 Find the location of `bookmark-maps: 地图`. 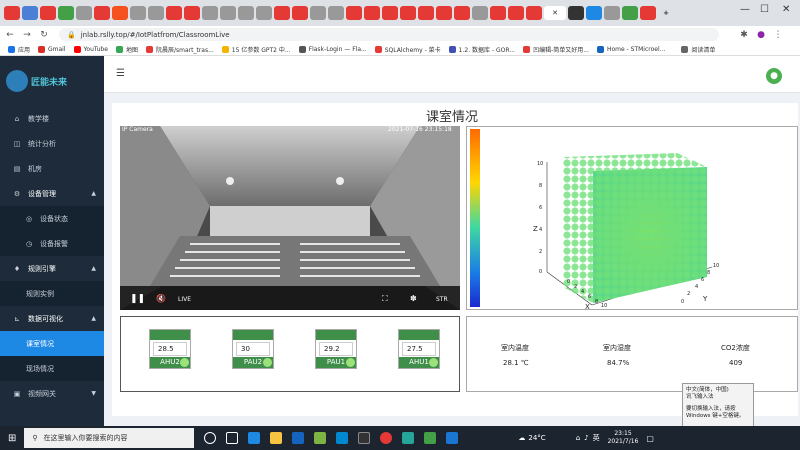

bookmark-maps: 地图 is located at coordinates (126, 49).